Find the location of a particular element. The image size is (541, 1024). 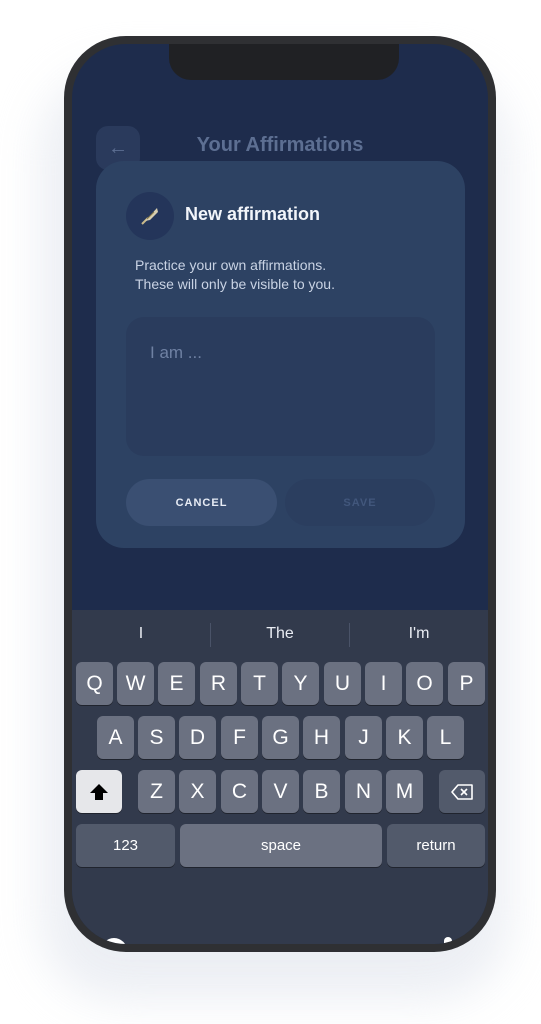

page-title: Your Affirmations is located at coordinates (280, 145).